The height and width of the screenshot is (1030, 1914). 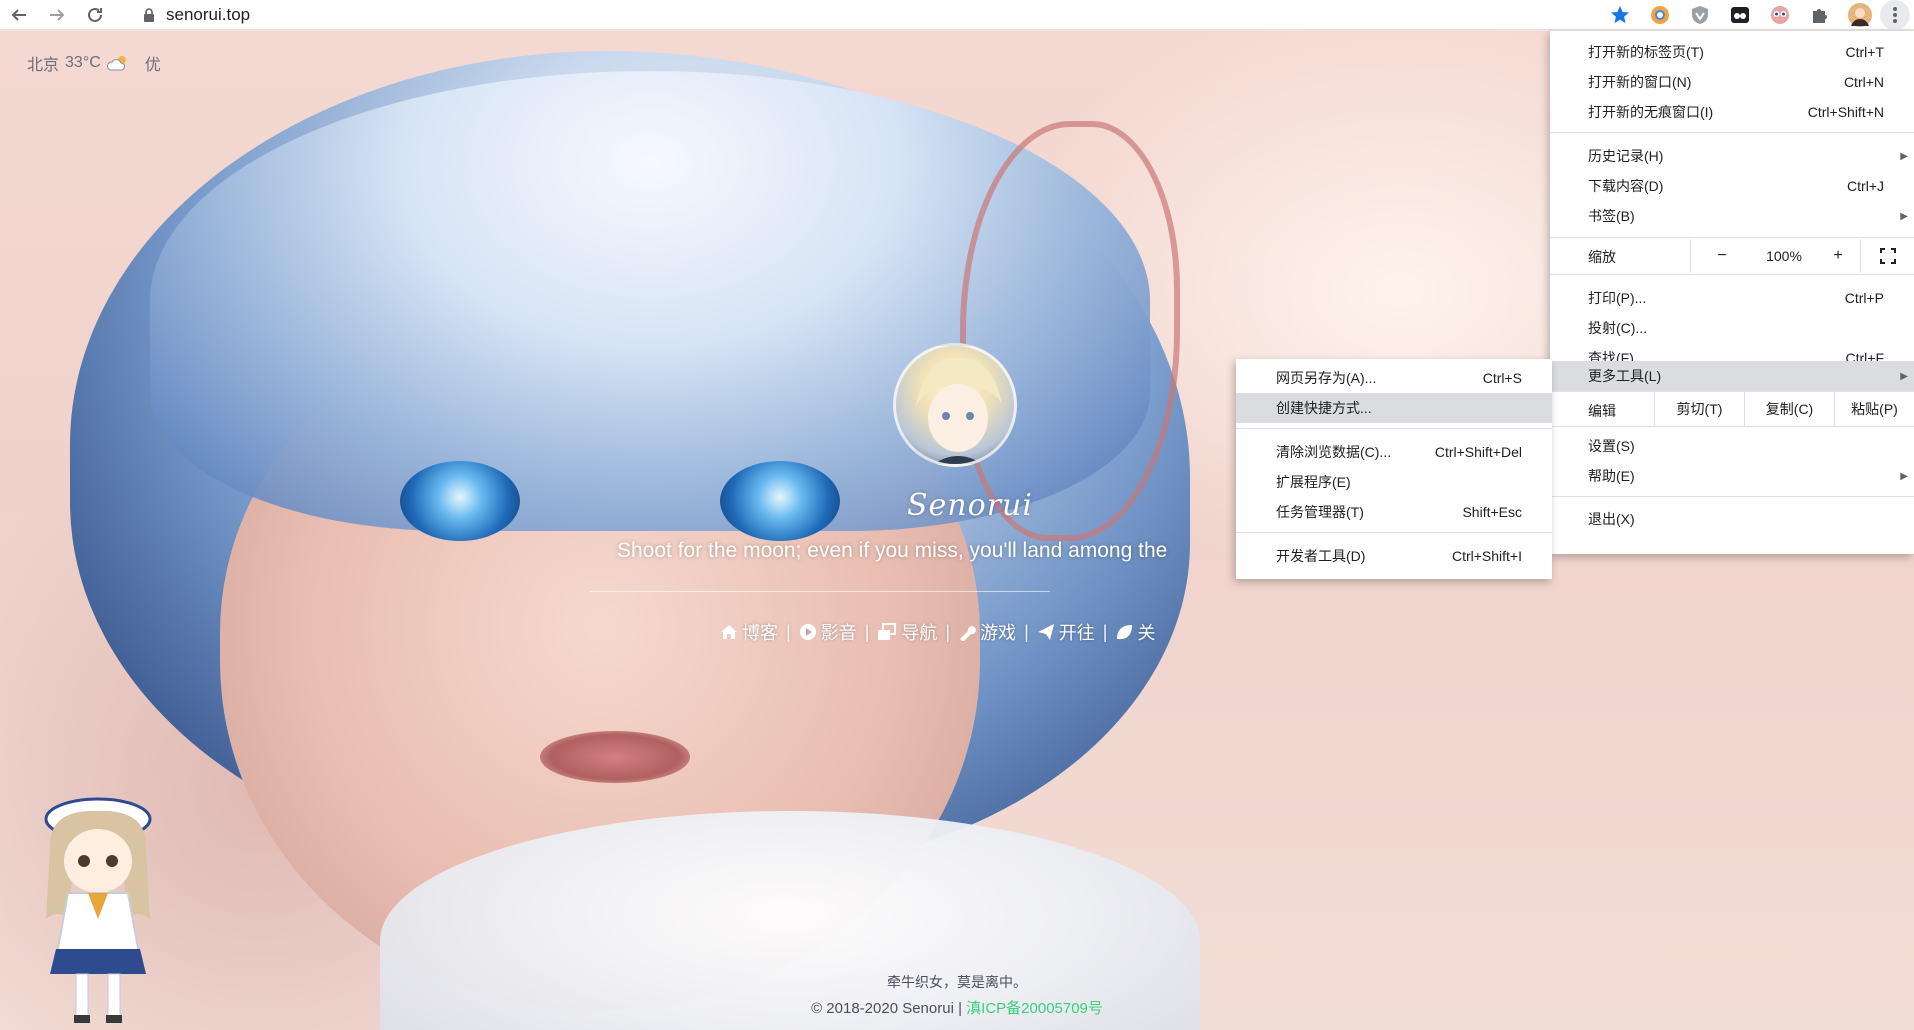 I want to click on menu-item-shortcut: Ctrl+P, so click(x=1864, y=298).